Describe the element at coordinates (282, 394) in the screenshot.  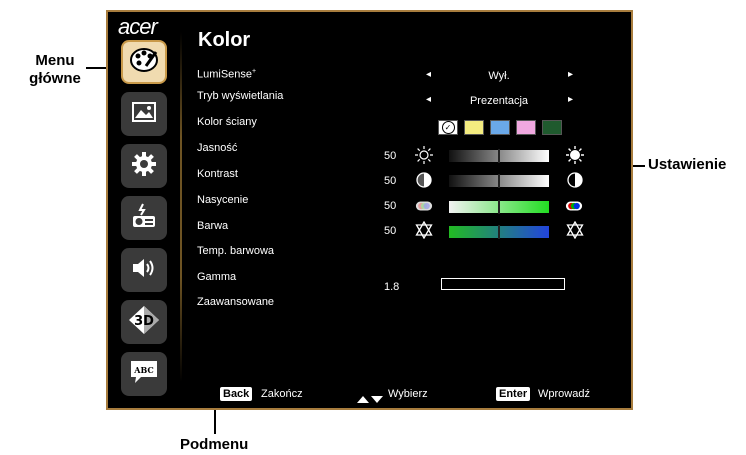
I see `back-label: Zakończ` at that location.